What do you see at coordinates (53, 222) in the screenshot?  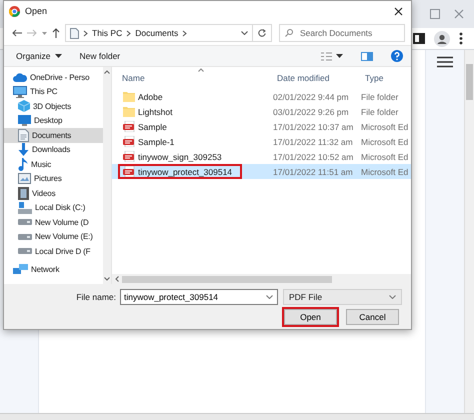 I see `nav-item: New Volume (D` at bounding box center [53, 222].